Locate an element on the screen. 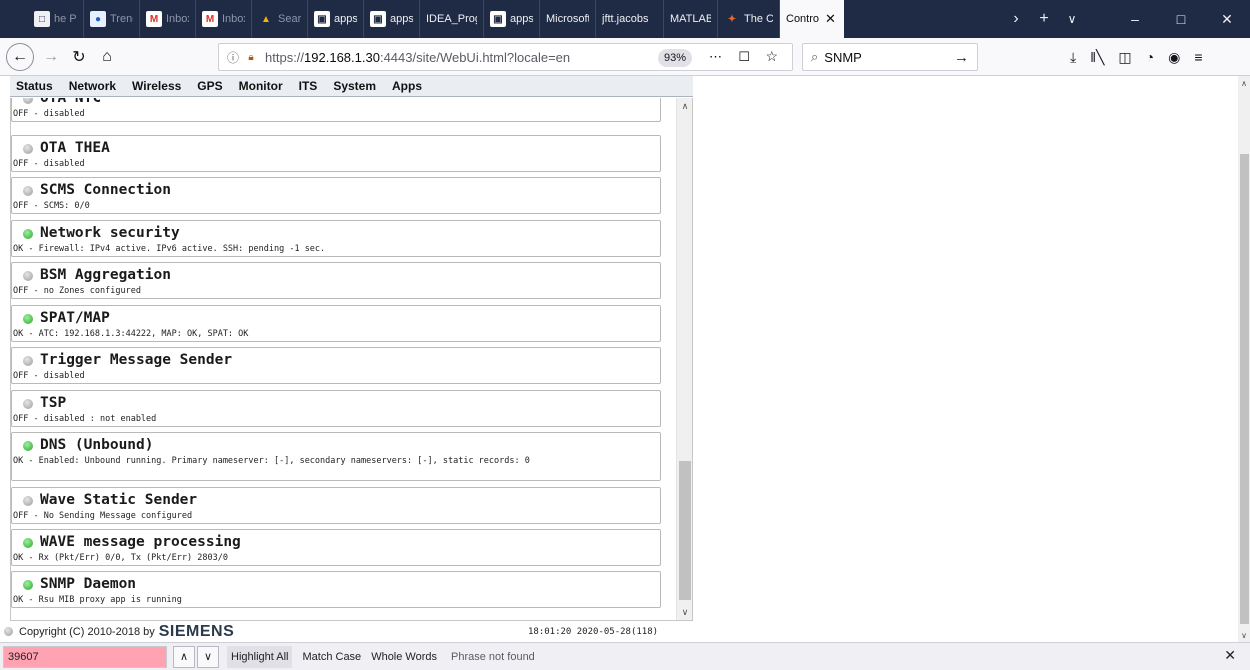  panel-scroll-thumb is located at coordinates (685, 530).